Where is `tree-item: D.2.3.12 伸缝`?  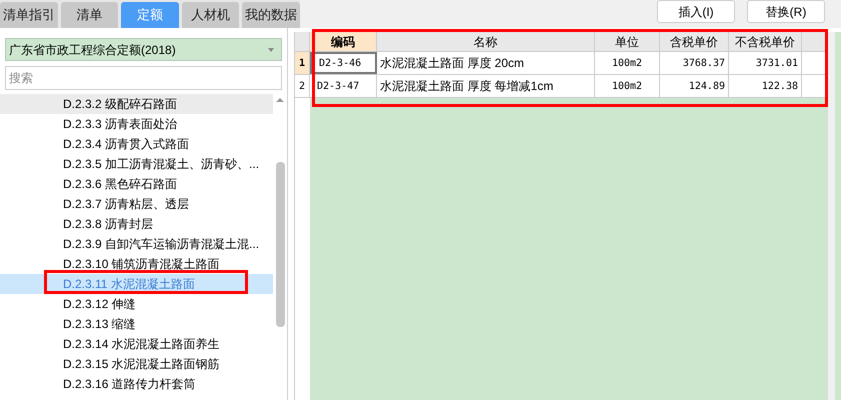
tree-item: D.2.3.12 伸缝 is located at coordinates (136, 304).